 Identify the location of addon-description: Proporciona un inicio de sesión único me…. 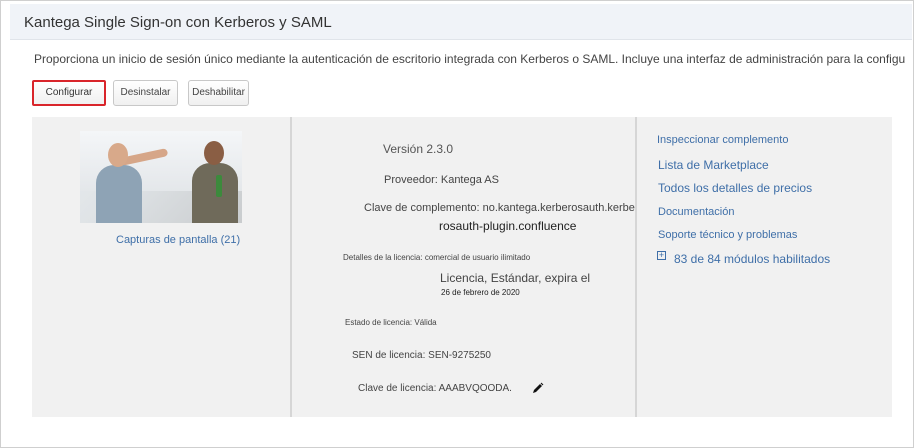
(470, 59).